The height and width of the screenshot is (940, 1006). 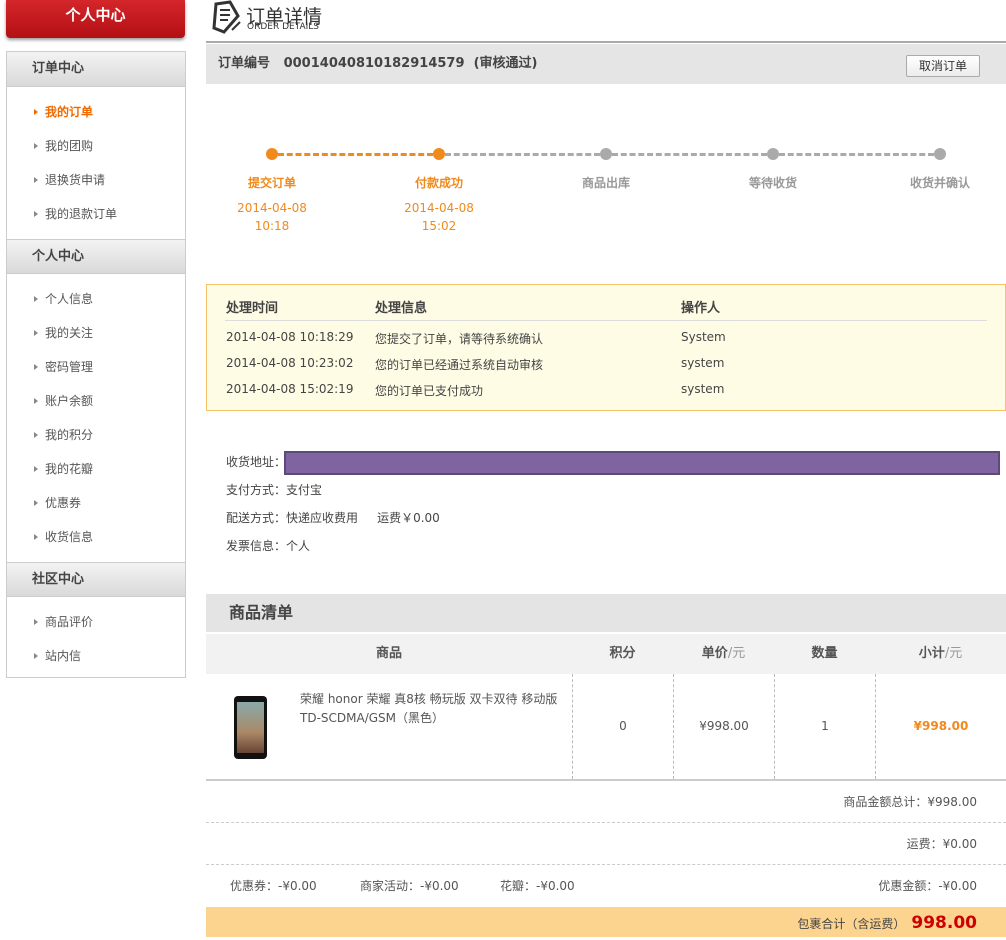 What do you see at coordinates (96, 180) in the screenshot?
I see `sidebar-item: 退换货申请` at bounding box center [96, 180].